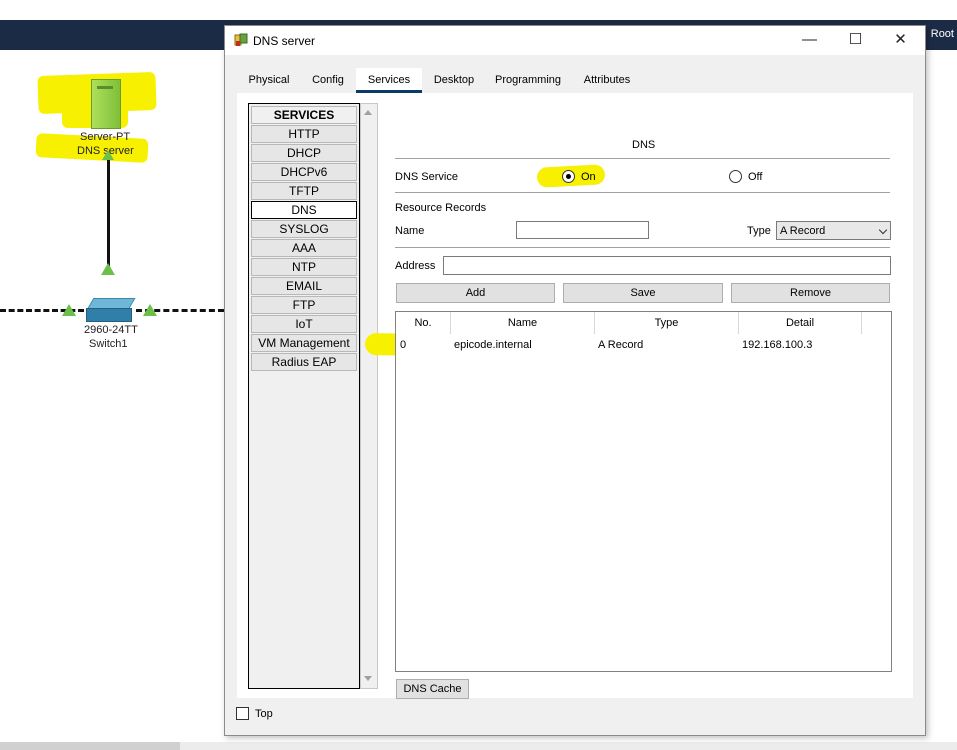  I want to click on tab-desktop: Desktop, so click(454, 80).